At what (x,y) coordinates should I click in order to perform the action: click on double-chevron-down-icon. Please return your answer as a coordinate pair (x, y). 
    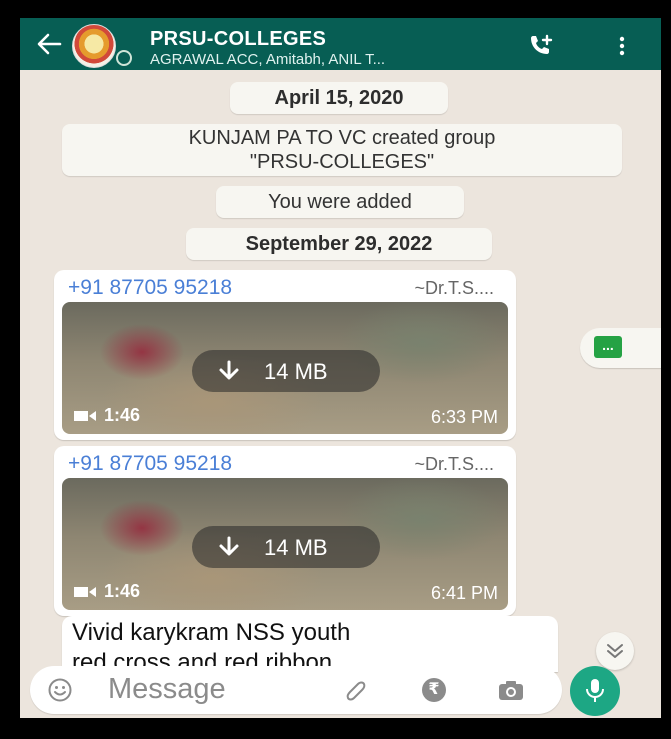
    Looking at the image, I should click on (615, 651).